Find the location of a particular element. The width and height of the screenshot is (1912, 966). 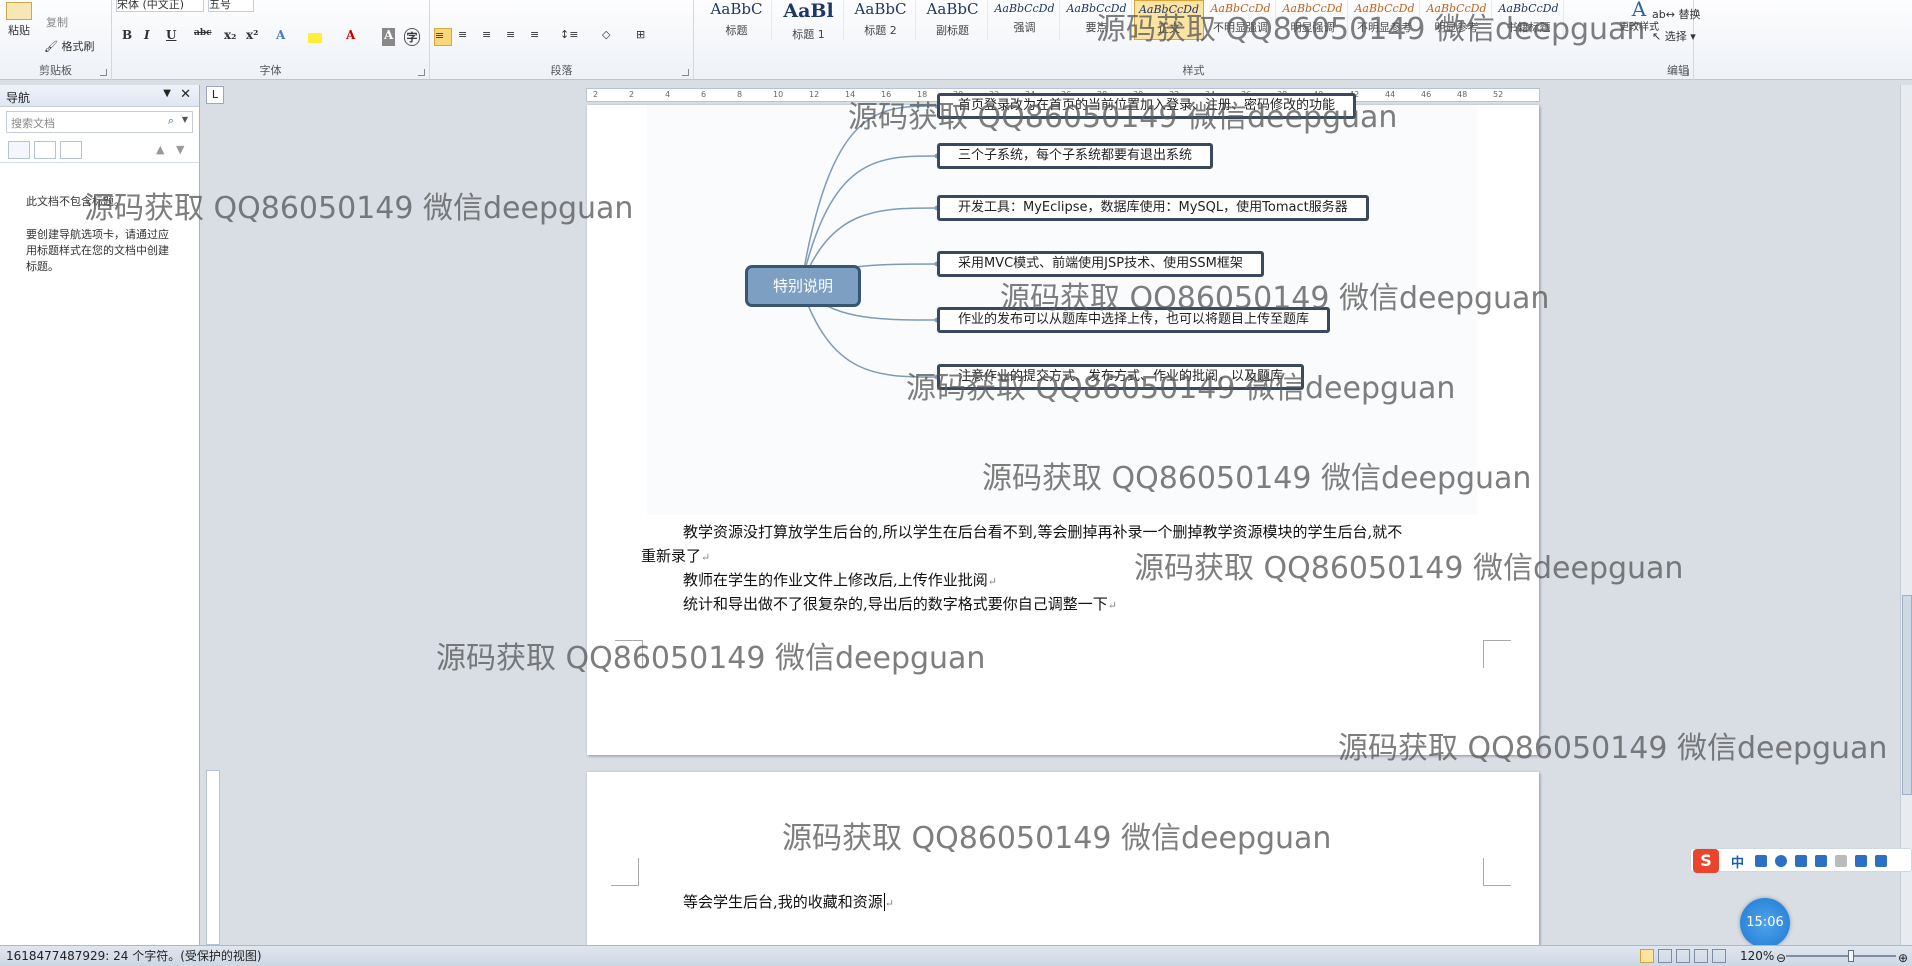

microphone-icon is located at coordinates (1801, 861).